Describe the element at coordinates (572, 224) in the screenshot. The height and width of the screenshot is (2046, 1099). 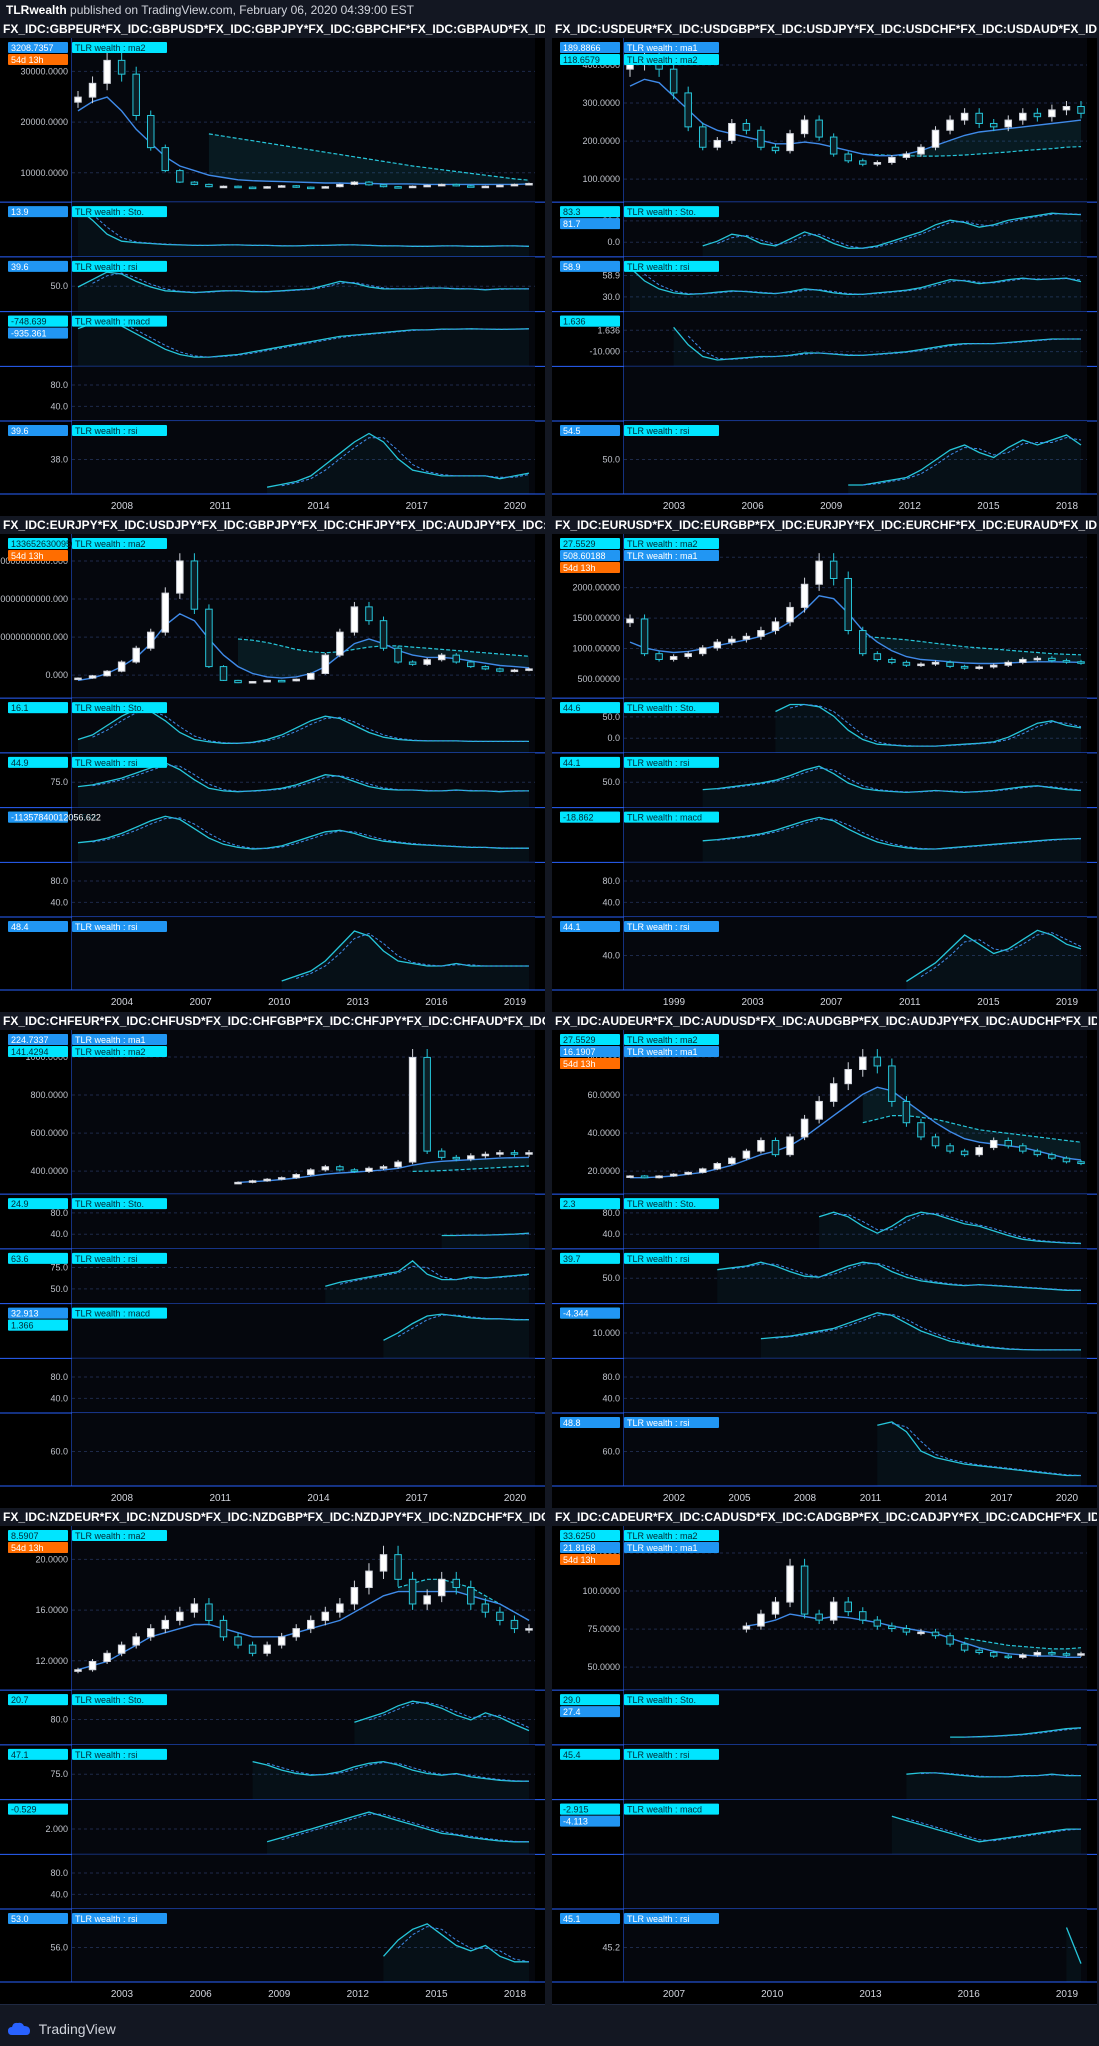
I see `value-label-text: 81.7` at that location.